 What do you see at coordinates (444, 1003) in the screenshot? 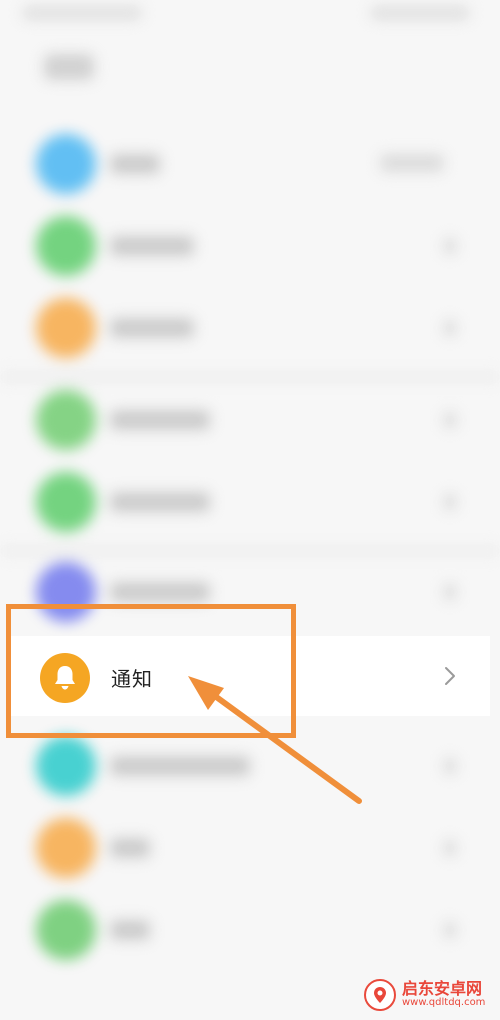
I see `watermark-url: www.qdltdq.com` at bounding box center [444, 1003].